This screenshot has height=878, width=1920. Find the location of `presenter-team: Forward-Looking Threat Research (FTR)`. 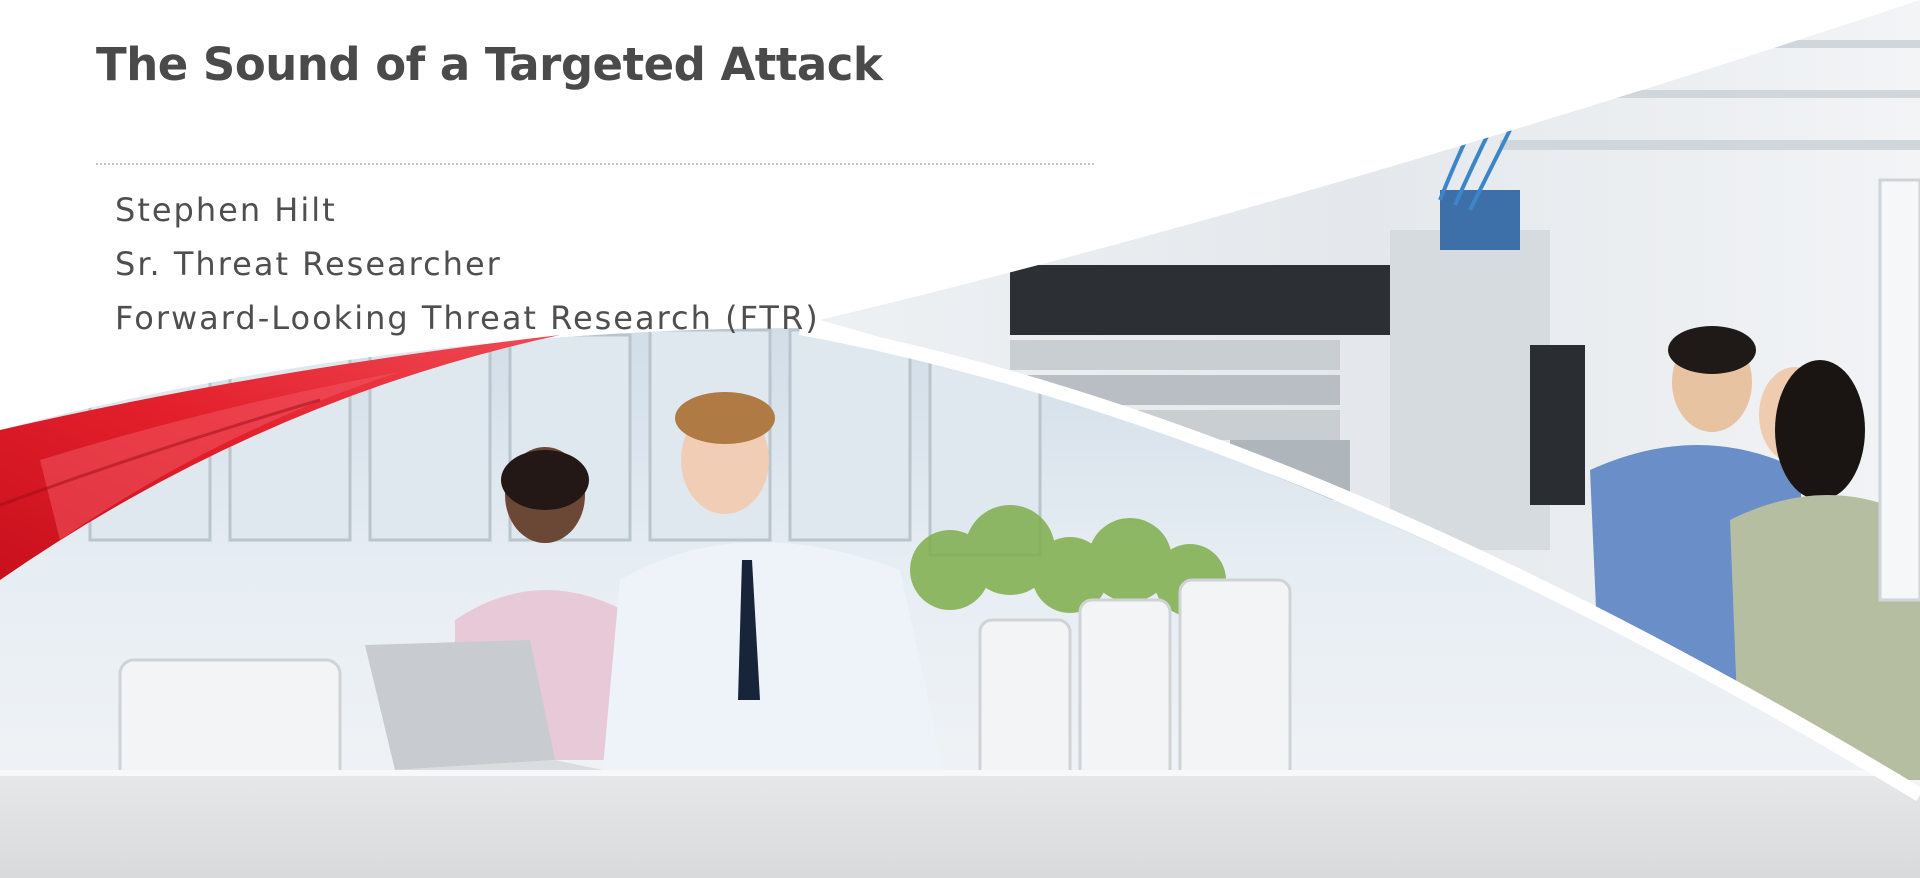

presenter-team: Forward-Looking Threat Research (FTR) is located at coordinates (467, 318).